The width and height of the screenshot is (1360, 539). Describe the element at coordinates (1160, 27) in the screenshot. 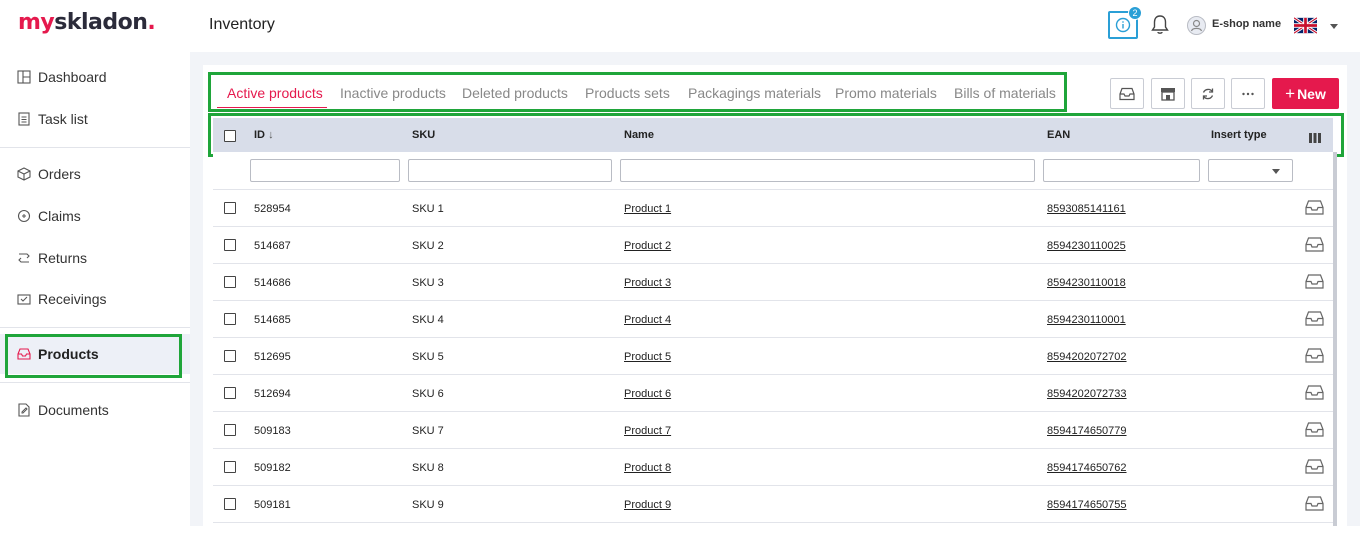

I see `bell-icon` at that location.